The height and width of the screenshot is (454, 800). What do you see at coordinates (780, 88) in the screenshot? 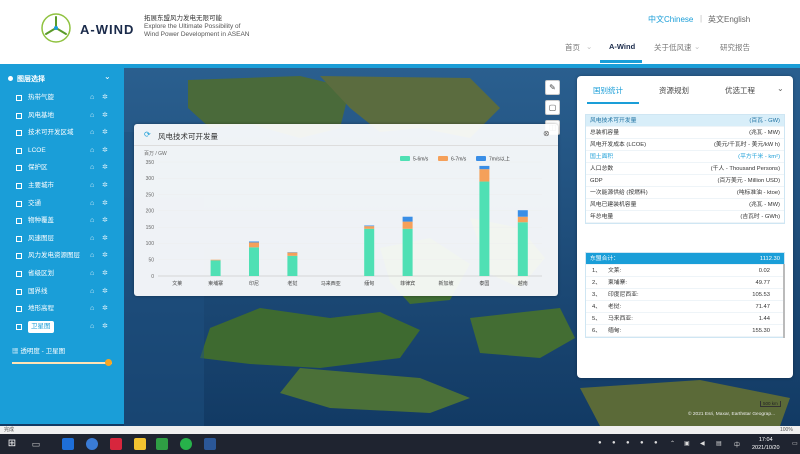
I see `panel-chevron-down-icon: ⌄` at bounding box center [780, 88].